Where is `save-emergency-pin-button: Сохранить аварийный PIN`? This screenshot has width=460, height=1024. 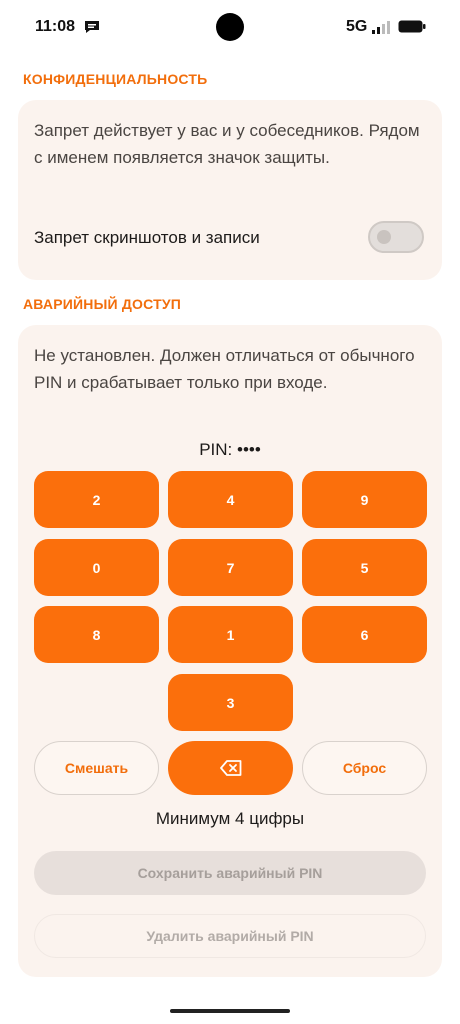
save-emergency-pin-button: Сохранить аварийный PIN is located at coordinates (230, 873).